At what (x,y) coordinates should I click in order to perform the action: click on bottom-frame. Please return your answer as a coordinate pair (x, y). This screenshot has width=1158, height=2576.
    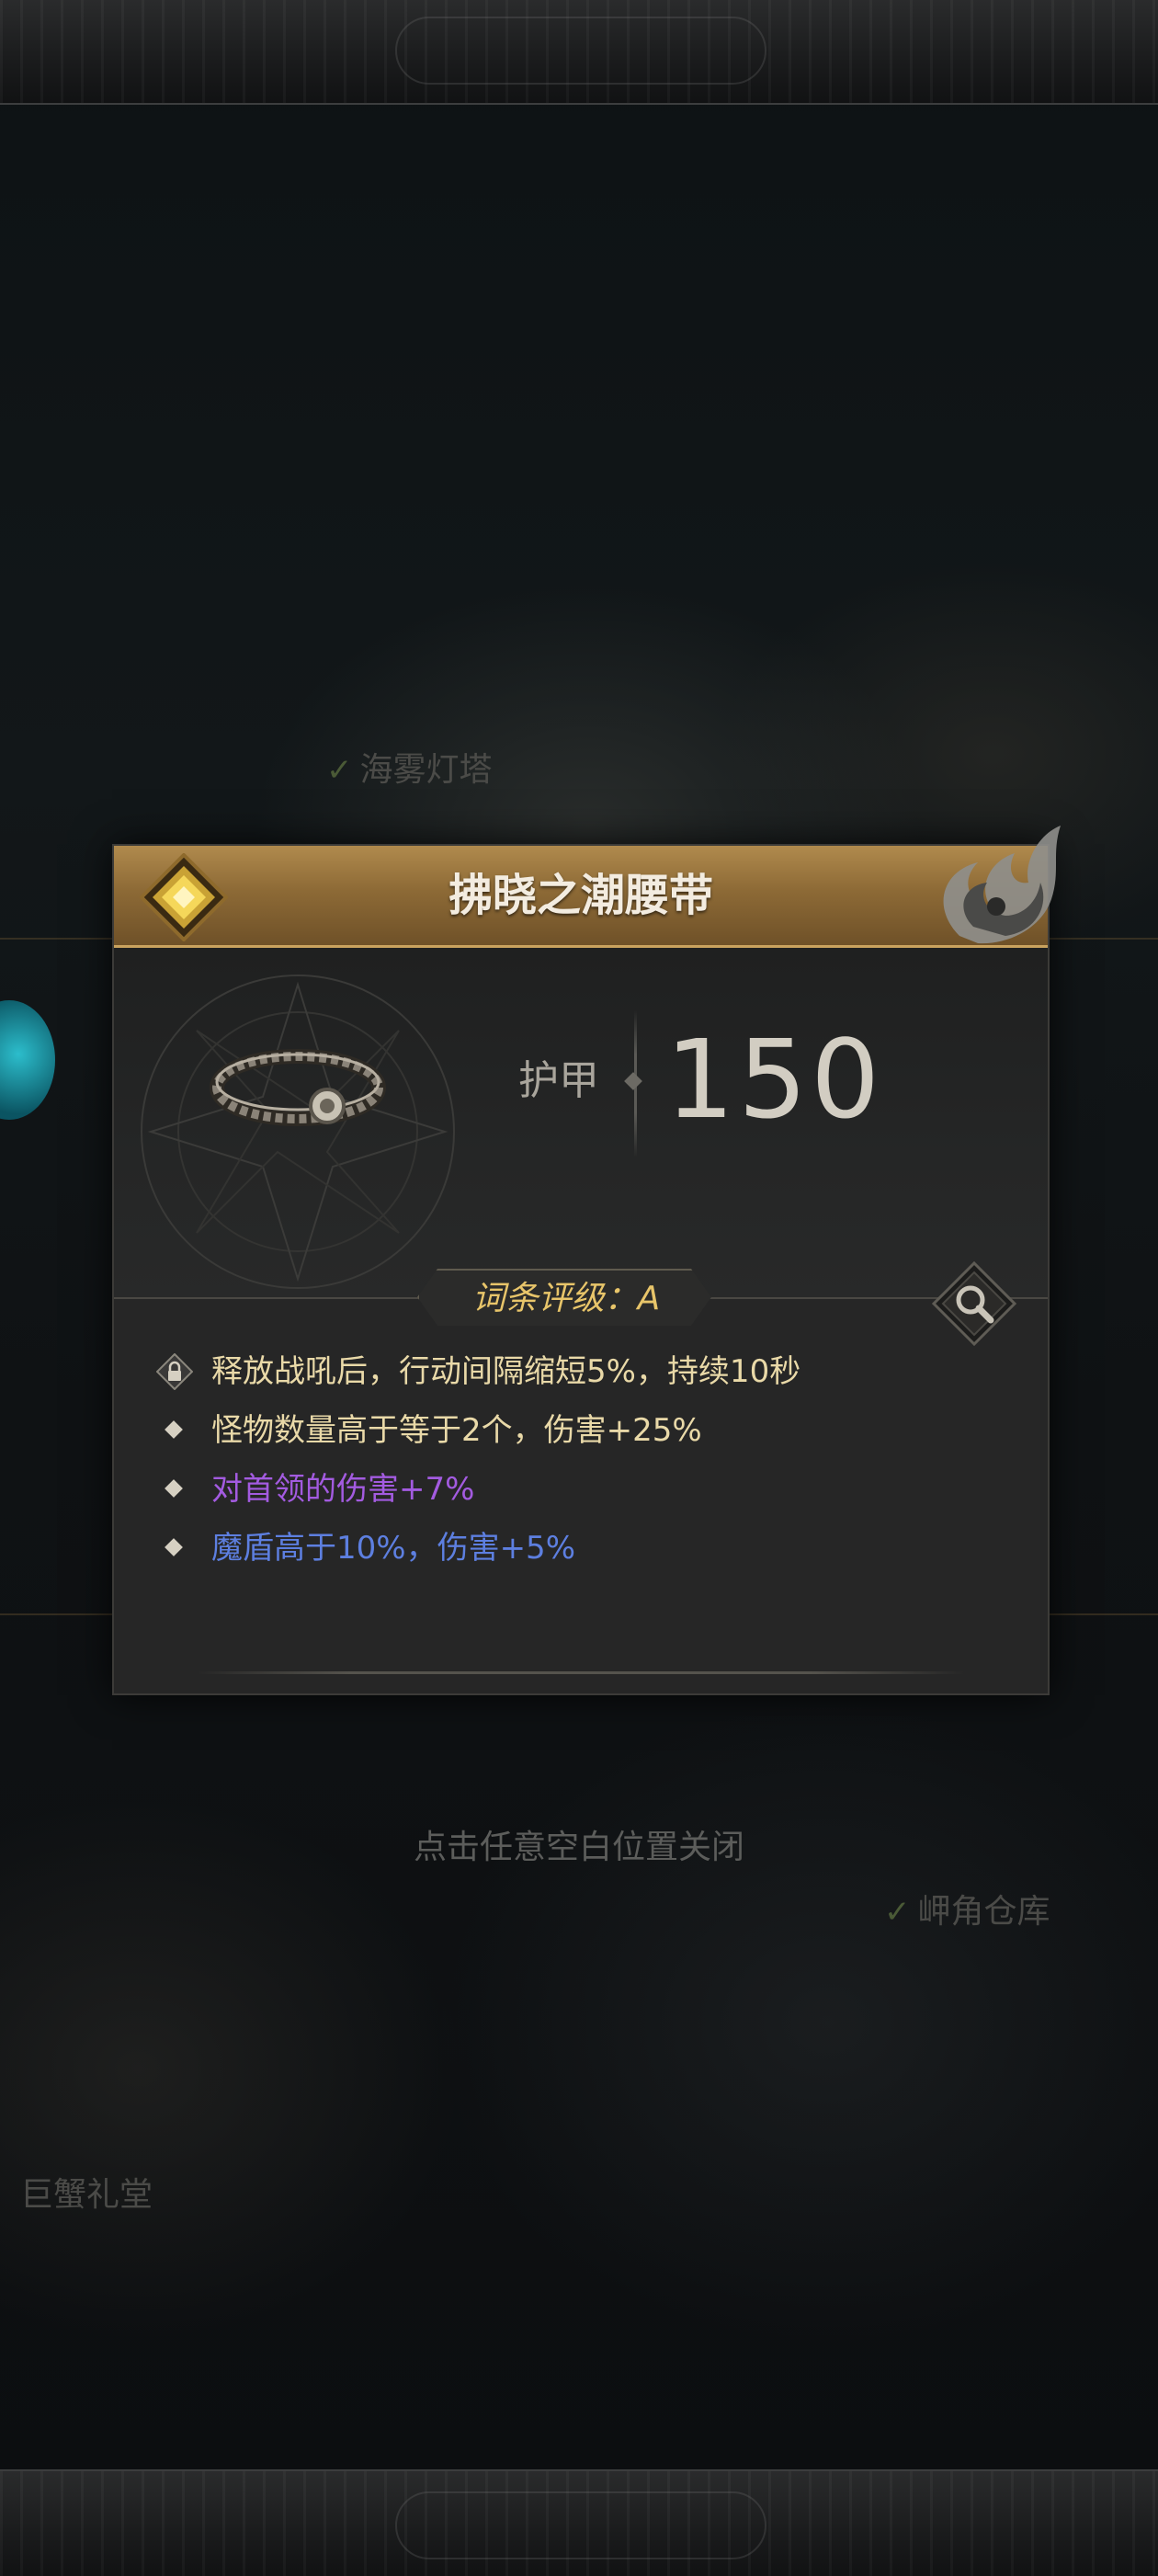
    Looking at the image, I should click on (579, 2522).